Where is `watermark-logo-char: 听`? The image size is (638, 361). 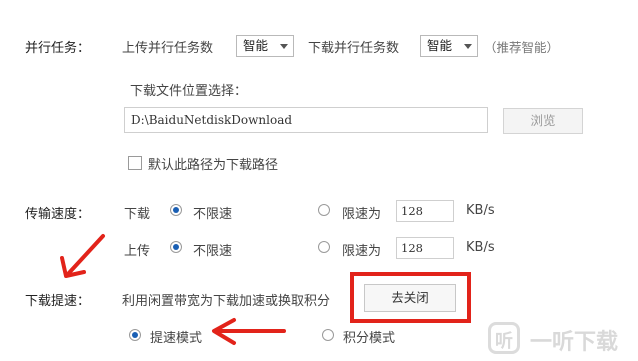 watermark-logo-char: 听 is located at coordinates (504, 341).